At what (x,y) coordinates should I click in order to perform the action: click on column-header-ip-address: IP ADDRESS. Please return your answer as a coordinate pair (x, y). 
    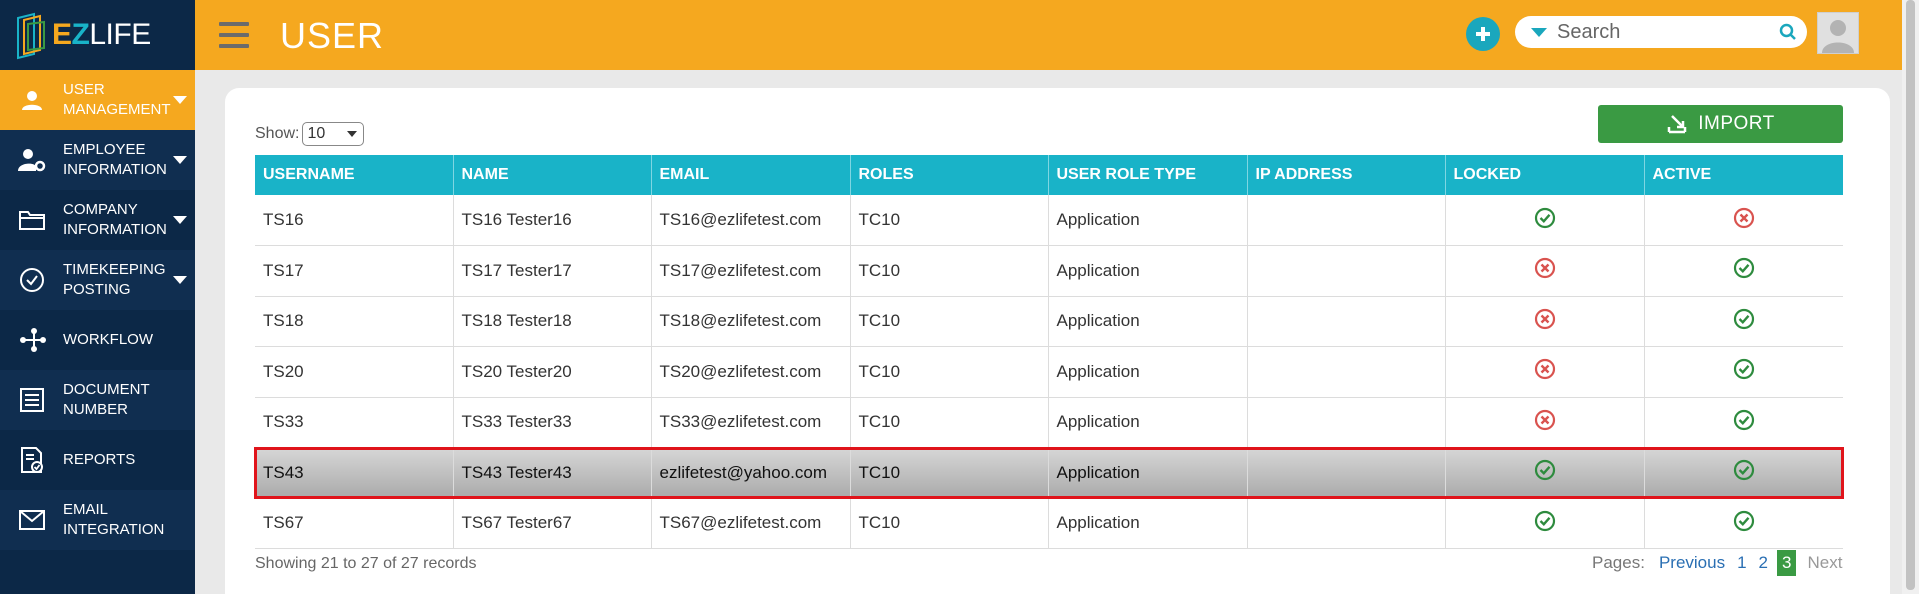
    Looking at the image, I should click on (1346, 175).